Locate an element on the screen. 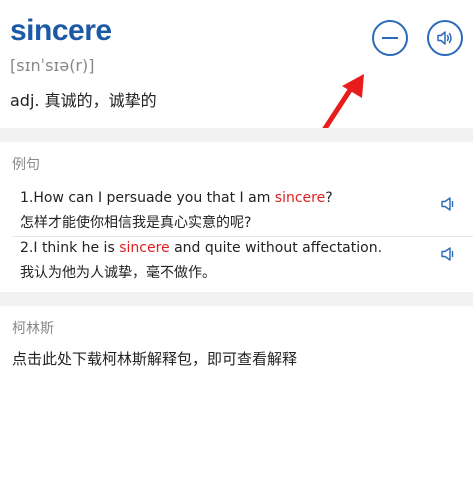 The width and height of the screenshot is (473, 503). speaker-icon is located at coordinates (444, 38).